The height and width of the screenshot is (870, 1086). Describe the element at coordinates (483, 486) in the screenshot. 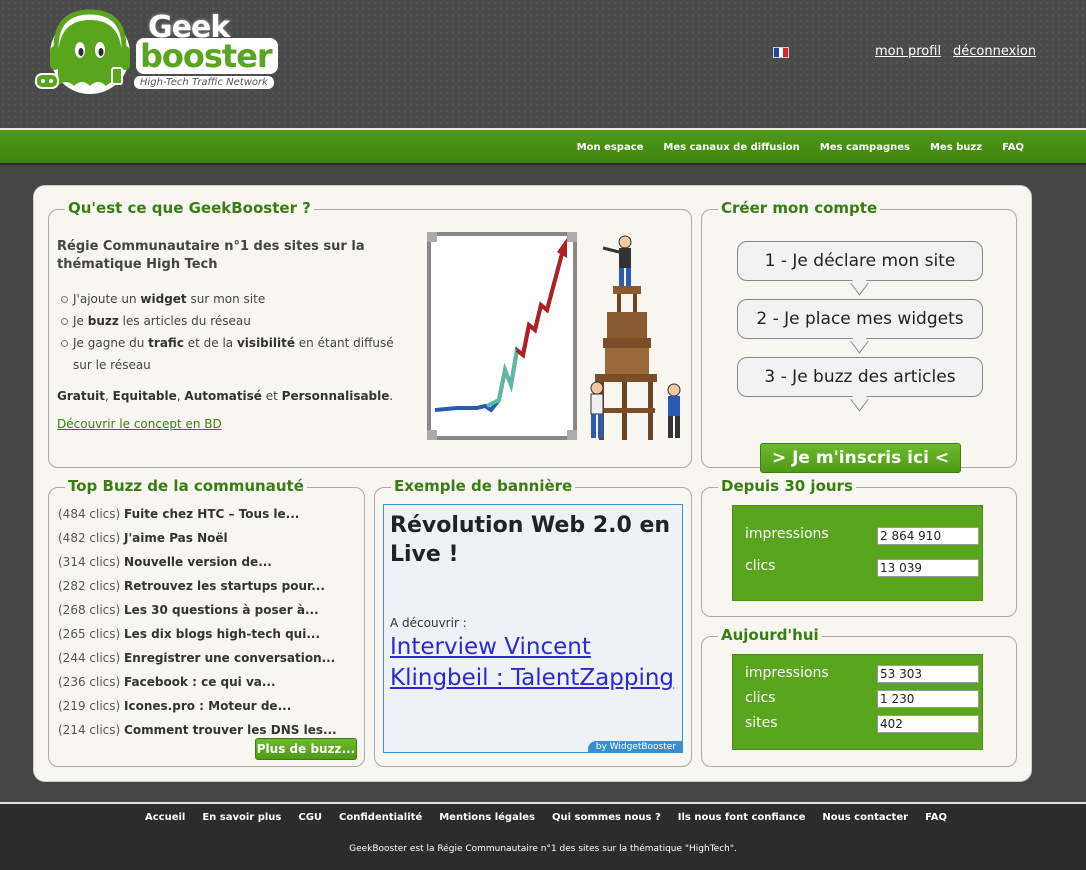

I see `banner-example-title: Exemple de bannière` at that location.